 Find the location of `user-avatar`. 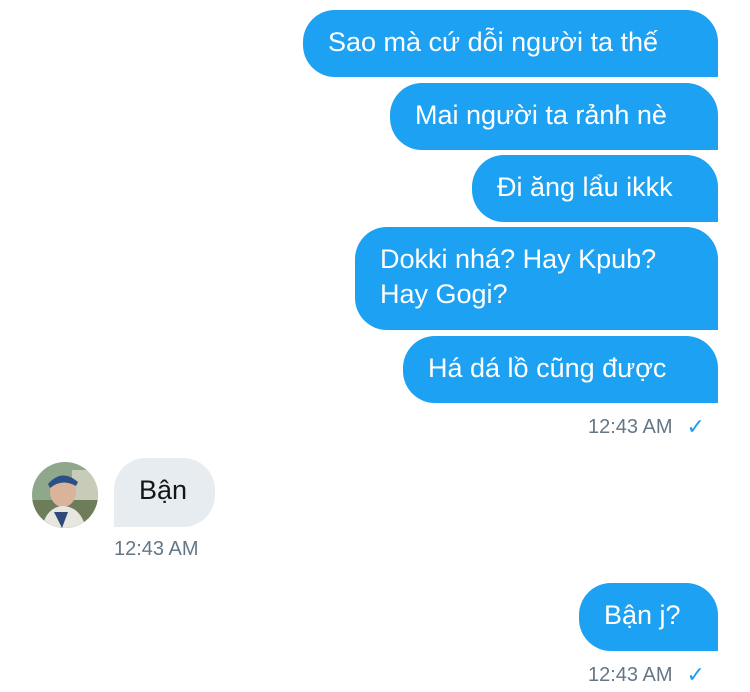

user-avatar is located at coordinates (65, 495).